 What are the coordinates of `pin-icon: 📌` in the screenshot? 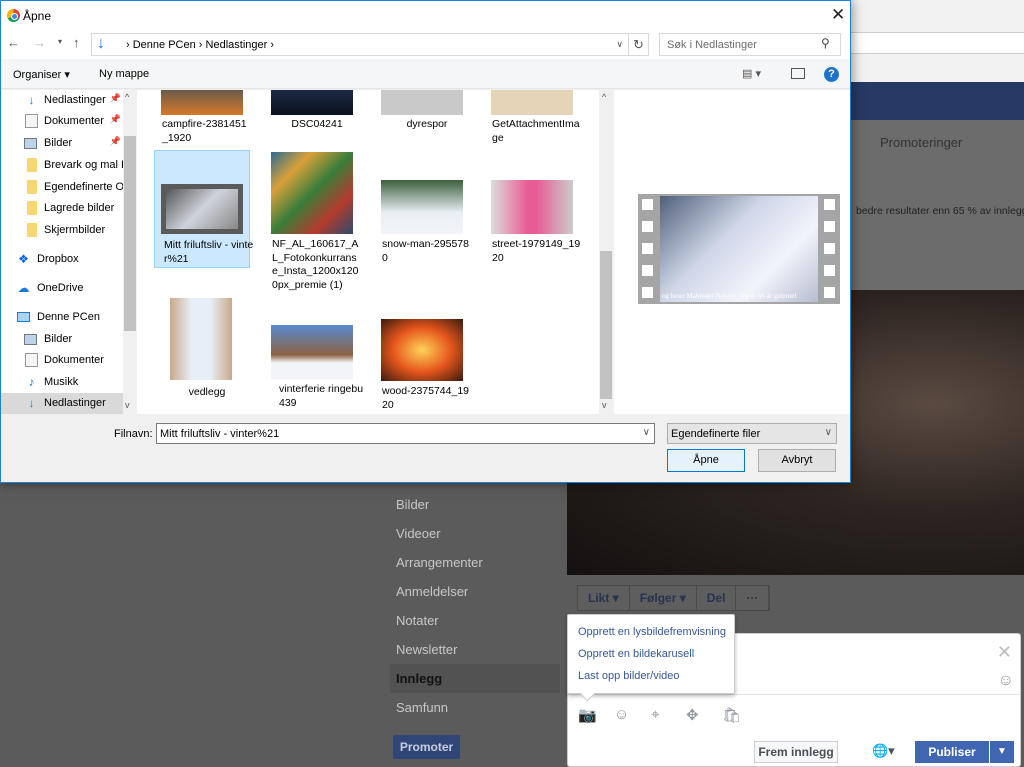 It's located at (115, 119).